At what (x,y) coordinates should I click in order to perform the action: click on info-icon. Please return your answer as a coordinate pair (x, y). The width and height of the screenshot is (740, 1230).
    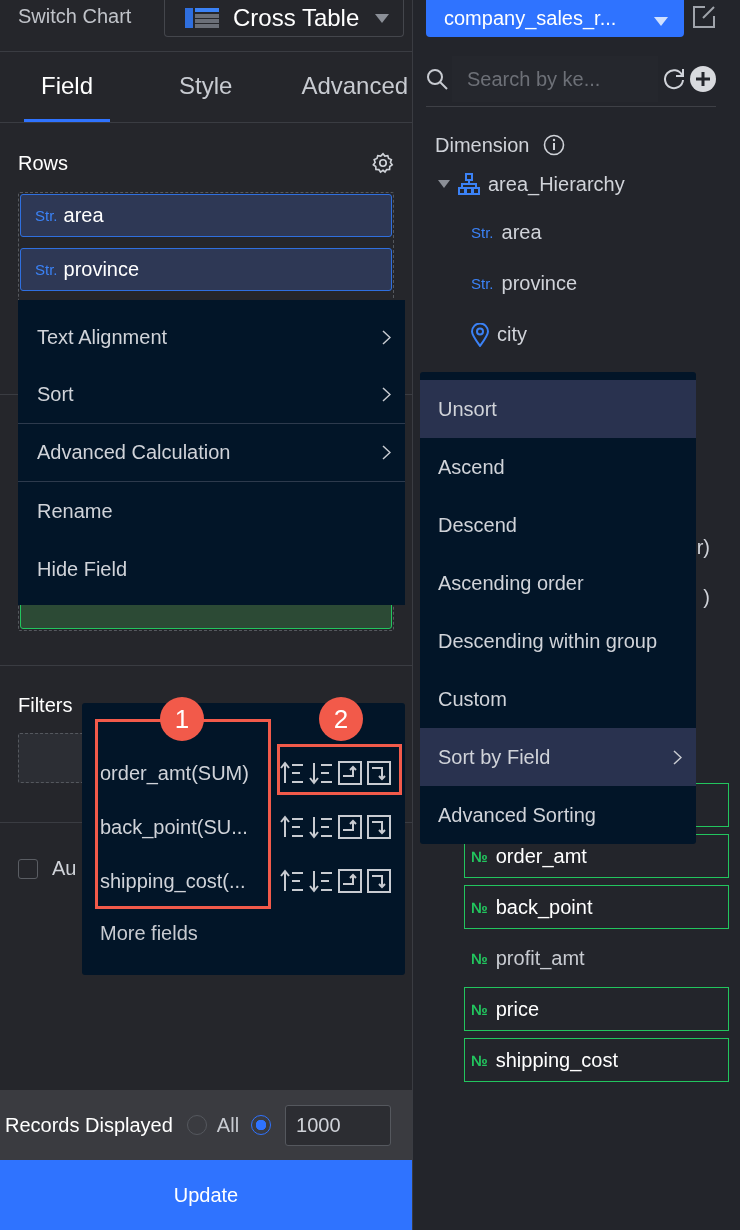
    Looking at the image, I should click on (554, 145).